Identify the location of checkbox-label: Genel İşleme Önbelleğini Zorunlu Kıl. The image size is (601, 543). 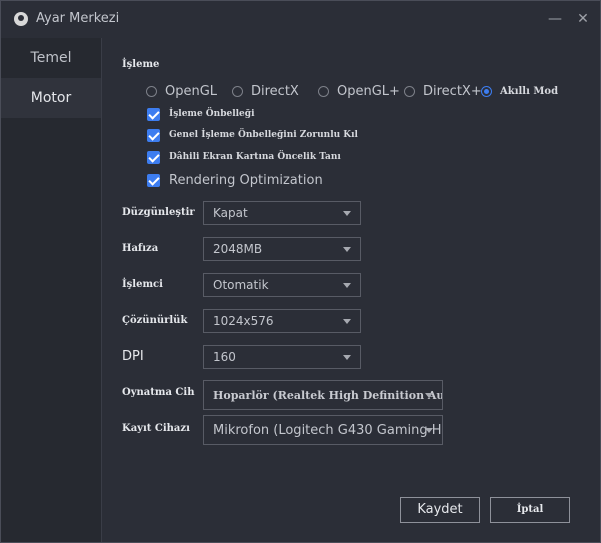
(263, 135).